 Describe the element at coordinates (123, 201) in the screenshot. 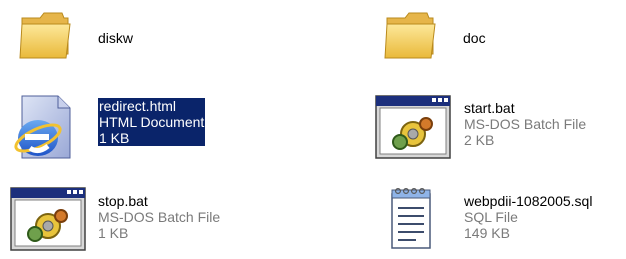

I see `file-name: stop.bat` at that location.